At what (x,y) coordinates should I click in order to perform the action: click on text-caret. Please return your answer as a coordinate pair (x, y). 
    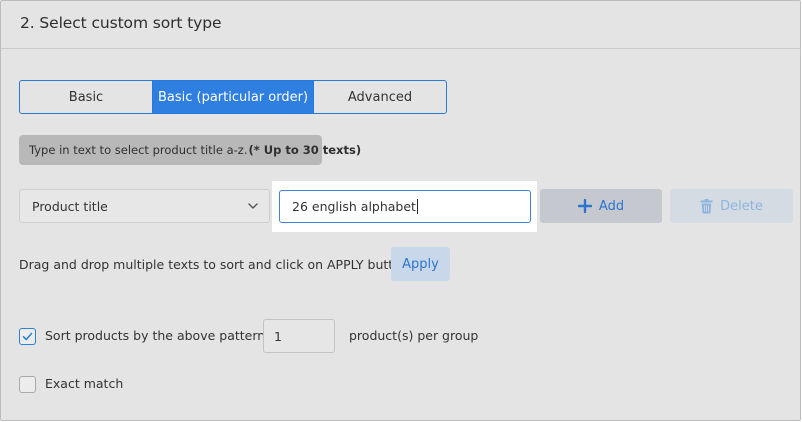
    Looking at the image, I should click on (417, 206).